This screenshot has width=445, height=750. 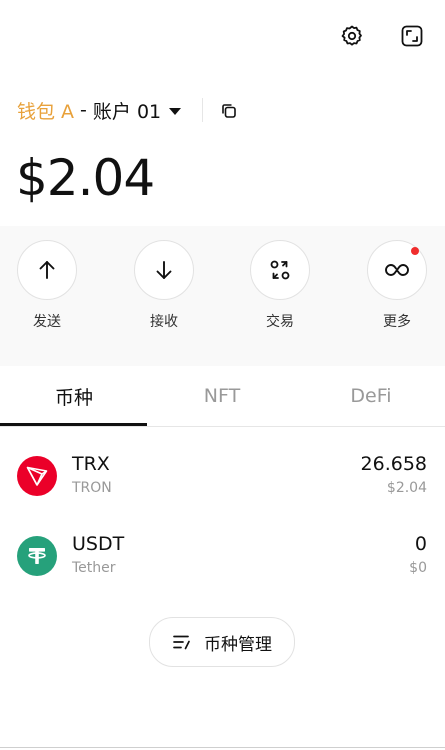 I want to click on tether-logo-icon, so click(x=37, y=556).